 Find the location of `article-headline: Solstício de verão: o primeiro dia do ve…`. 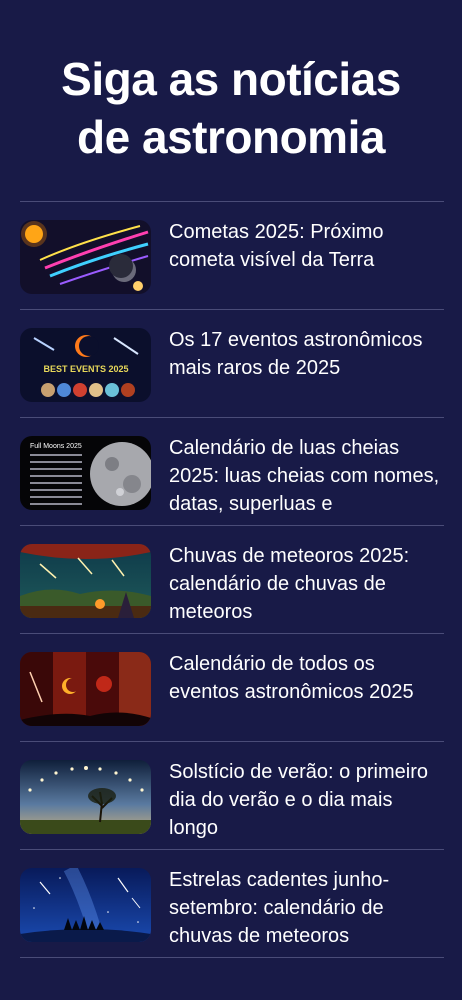

article-headline: Solstício de verão: o primeiro dia do ve… is located at coordinates (306, 800).